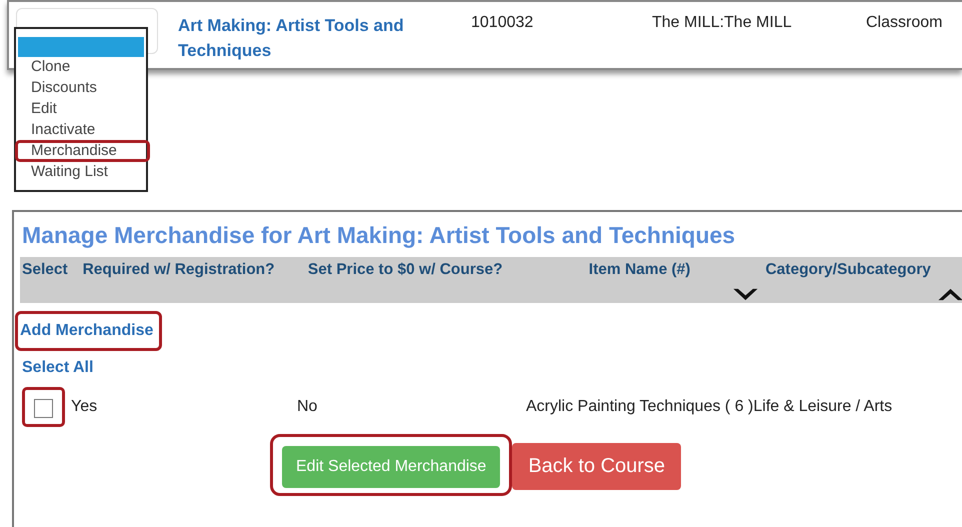  What do you see at coordinates (722, 23) in the screenshot?
I see `course-location: The MILL:The MILL` at bounding box center [722, 23].